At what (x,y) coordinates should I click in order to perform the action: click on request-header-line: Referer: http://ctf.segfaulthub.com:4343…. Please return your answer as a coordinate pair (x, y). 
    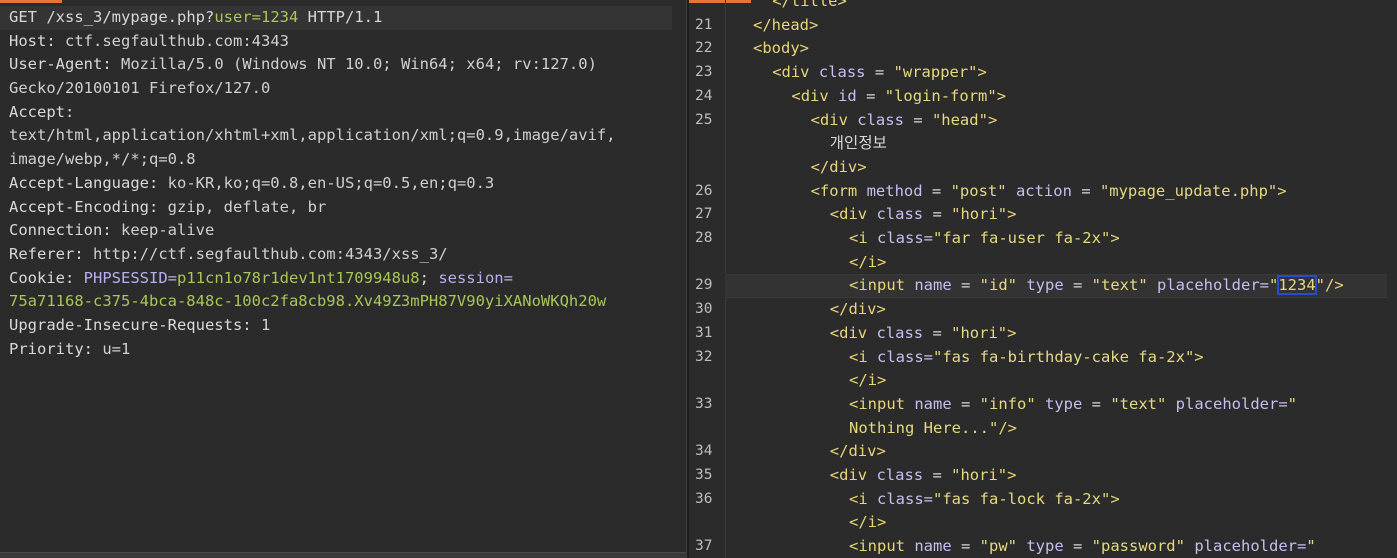
    Looking at the image, I should click on (342, 255).